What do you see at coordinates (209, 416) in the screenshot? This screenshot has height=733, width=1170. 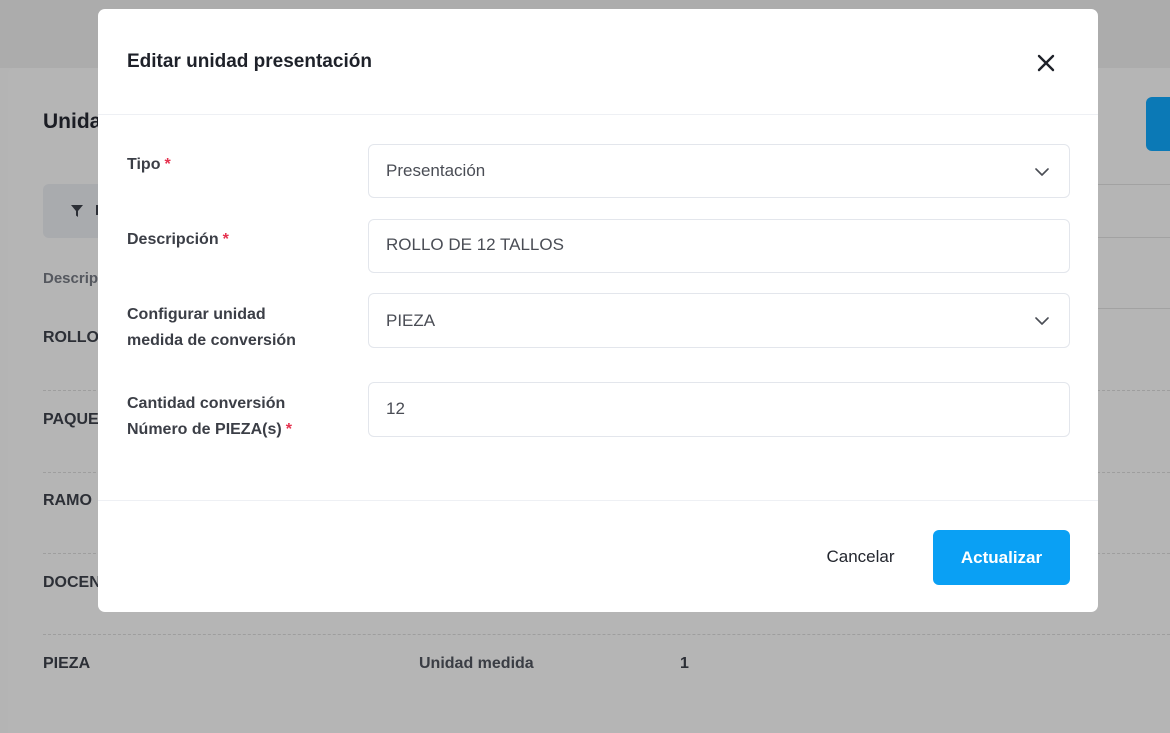 I see `cantidad-label: Cantidad conversión Número de PIEZA(s) *` at bounding box center [209, 416].